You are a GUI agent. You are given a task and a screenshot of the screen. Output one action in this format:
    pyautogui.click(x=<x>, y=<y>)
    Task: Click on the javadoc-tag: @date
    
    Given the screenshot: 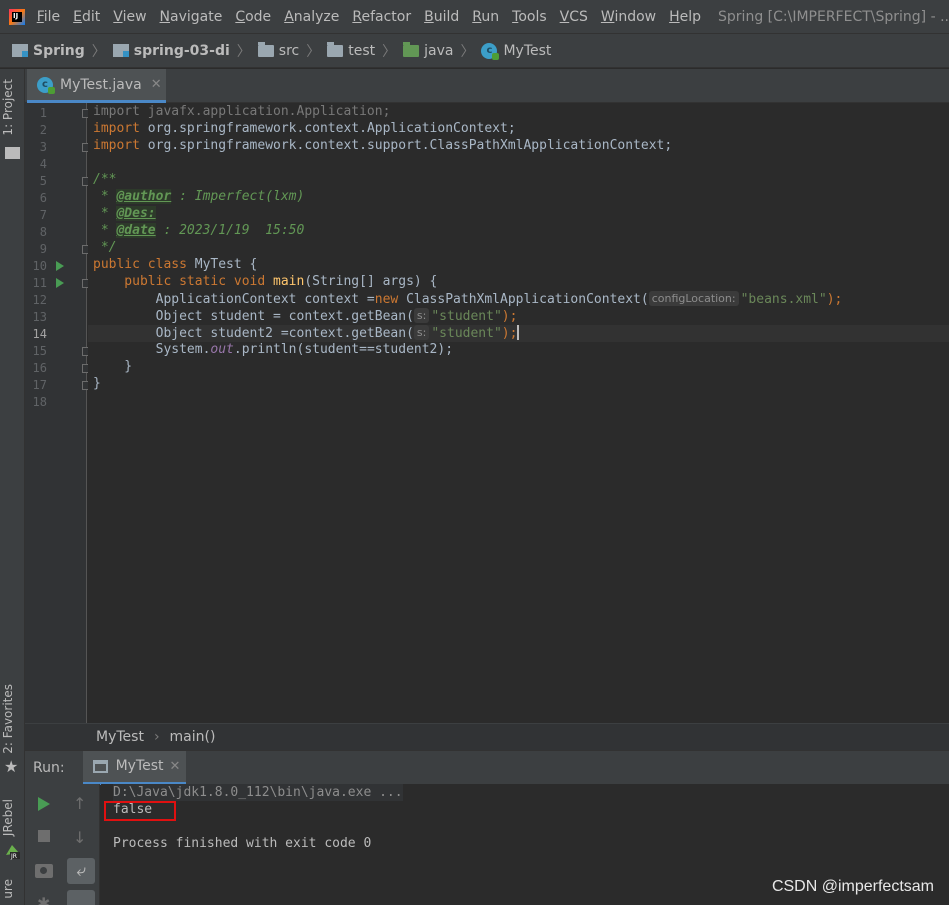 What is the action you would take?
    pyautogui.click(x=136, y=230)
    